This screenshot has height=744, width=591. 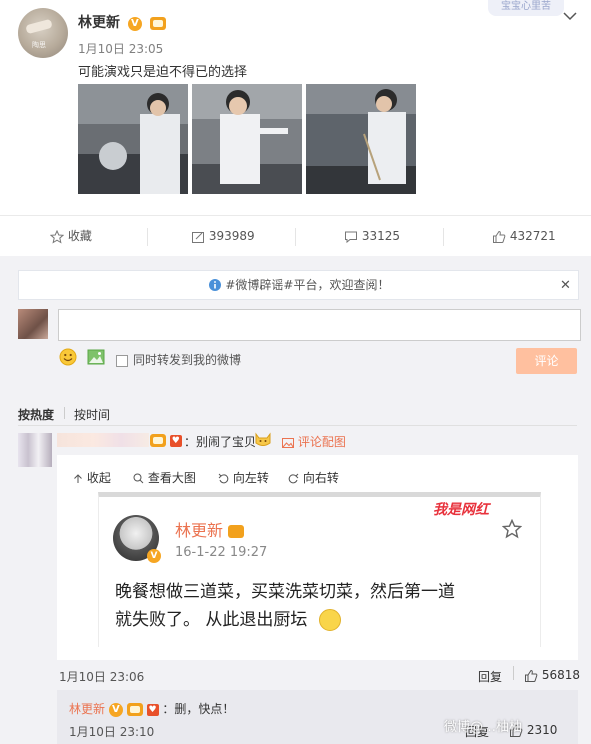 I want to click on sync-repost-label: 同时转发到我的微博, so click(x=187, y=360).